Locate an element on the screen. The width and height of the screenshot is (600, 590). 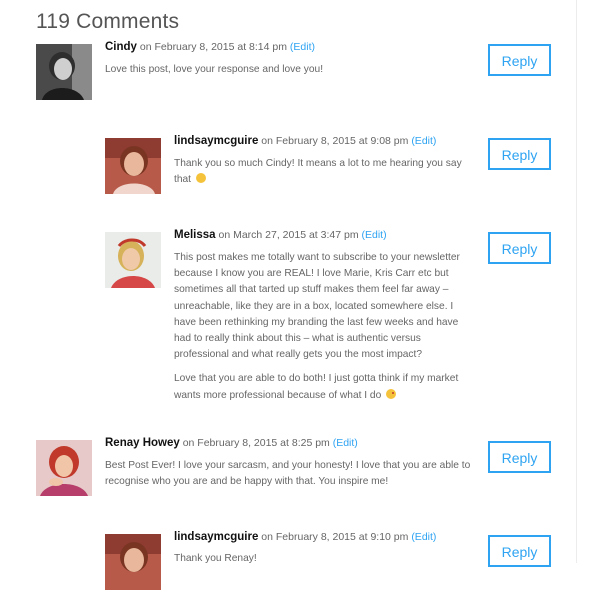
comment-date: on February 8, 2015 at 8:14 pm is located at coordinates (213, 47).